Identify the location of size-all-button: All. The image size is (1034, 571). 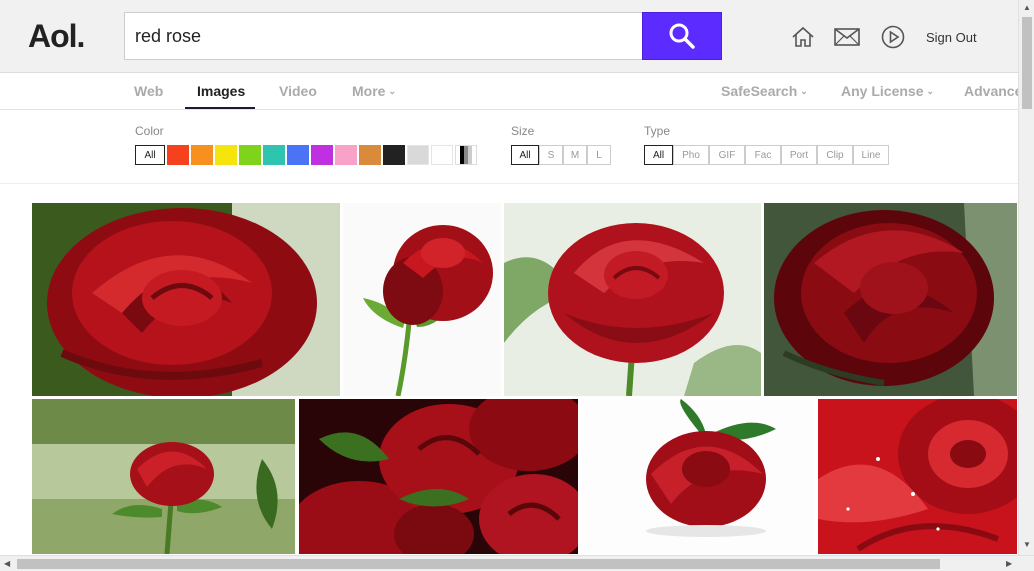
(525, 155).